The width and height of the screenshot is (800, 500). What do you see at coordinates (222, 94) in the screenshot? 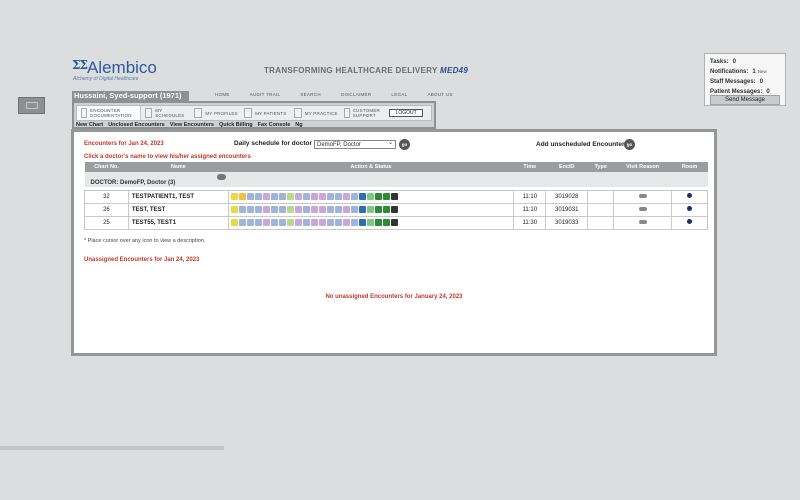
I see `top-nav-home: HOME` at bounding box center [222, 94].